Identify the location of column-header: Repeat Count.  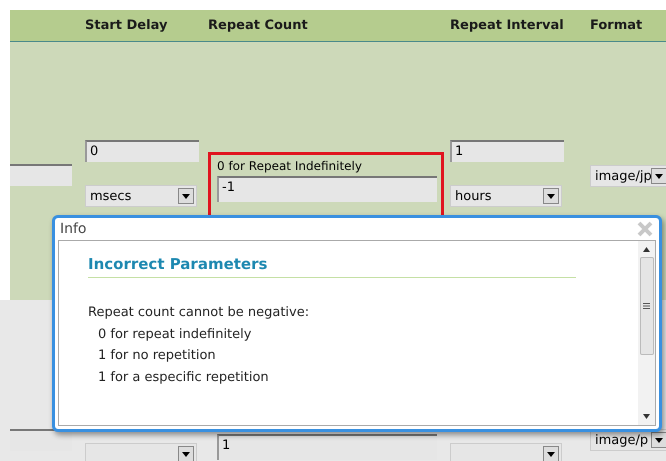
(258, 25).